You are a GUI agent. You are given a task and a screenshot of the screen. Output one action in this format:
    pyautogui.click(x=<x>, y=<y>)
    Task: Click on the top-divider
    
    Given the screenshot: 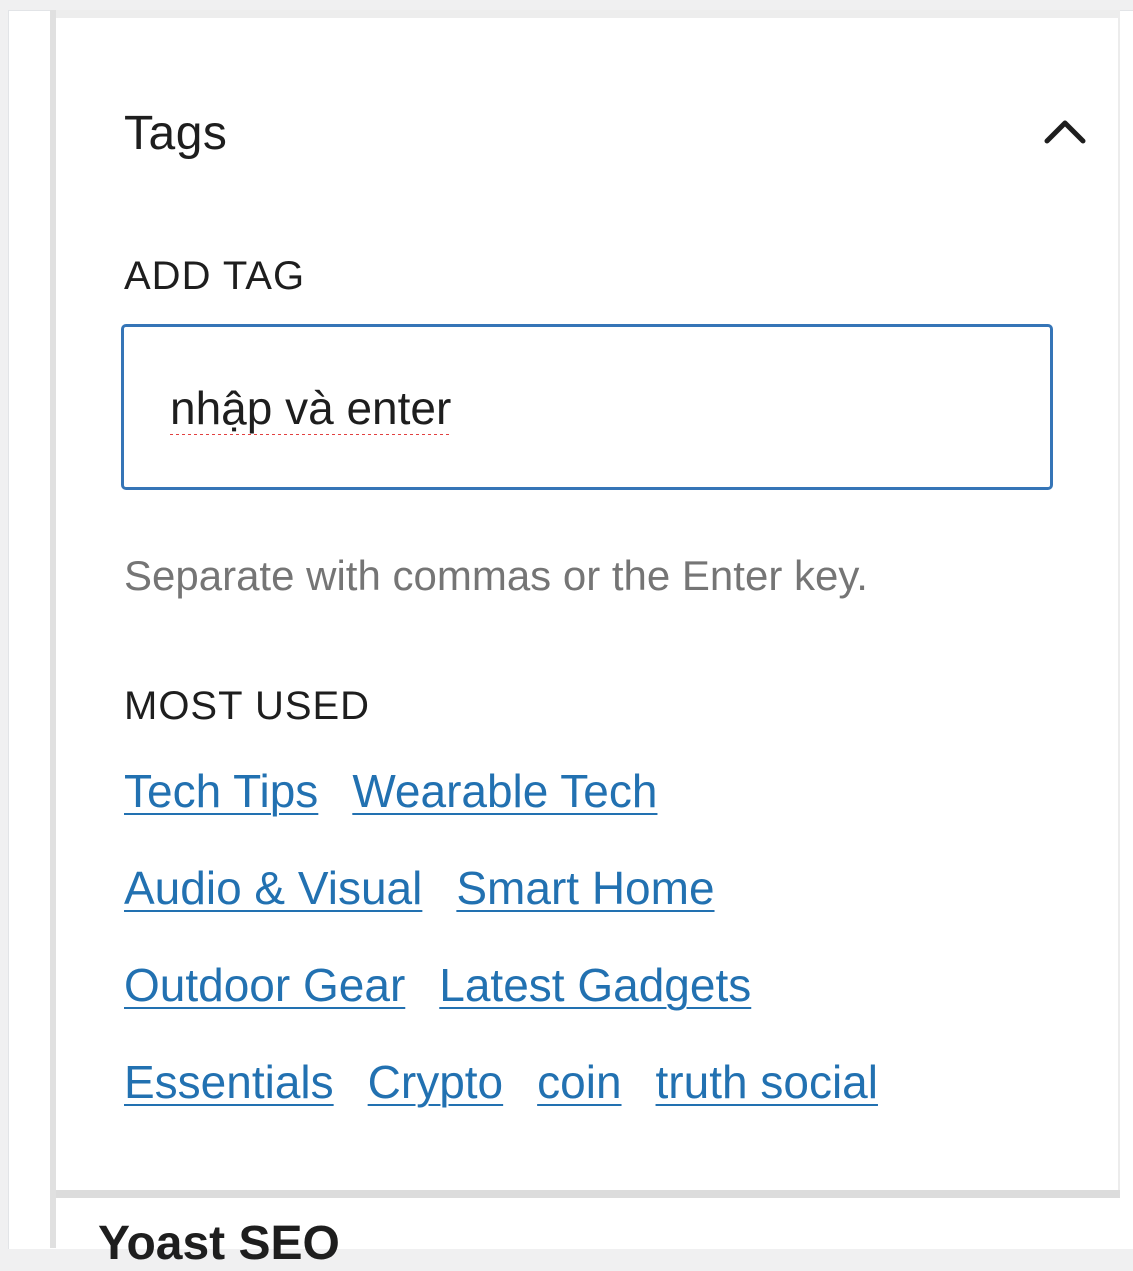 What is the action you would take?
    pyautogui.click(x=588, y=14)
    